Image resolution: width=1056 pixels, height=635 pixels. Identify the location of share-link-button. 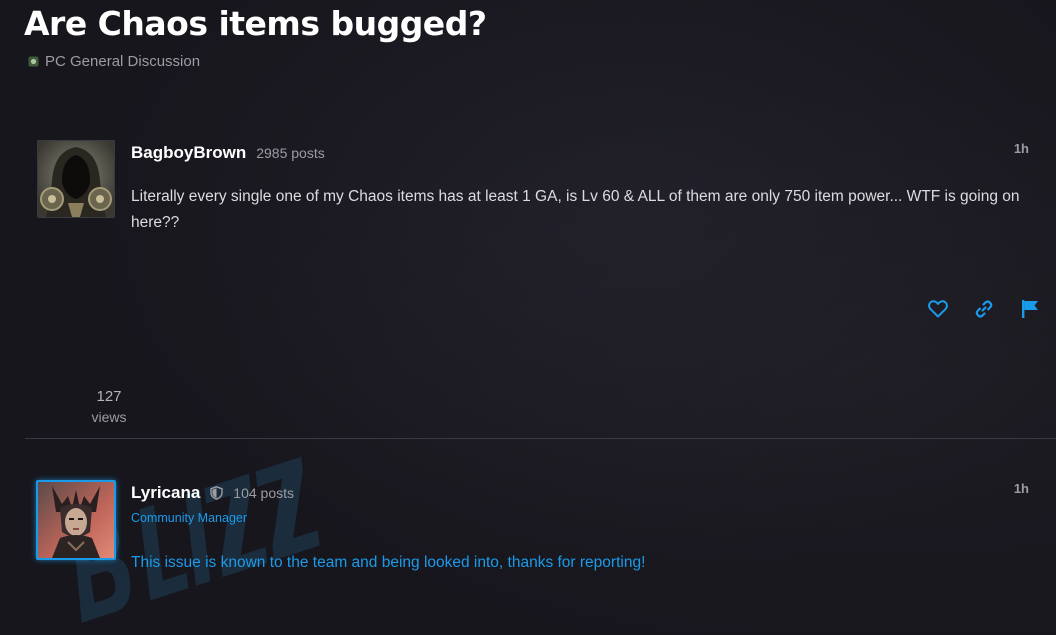
(984, 309).